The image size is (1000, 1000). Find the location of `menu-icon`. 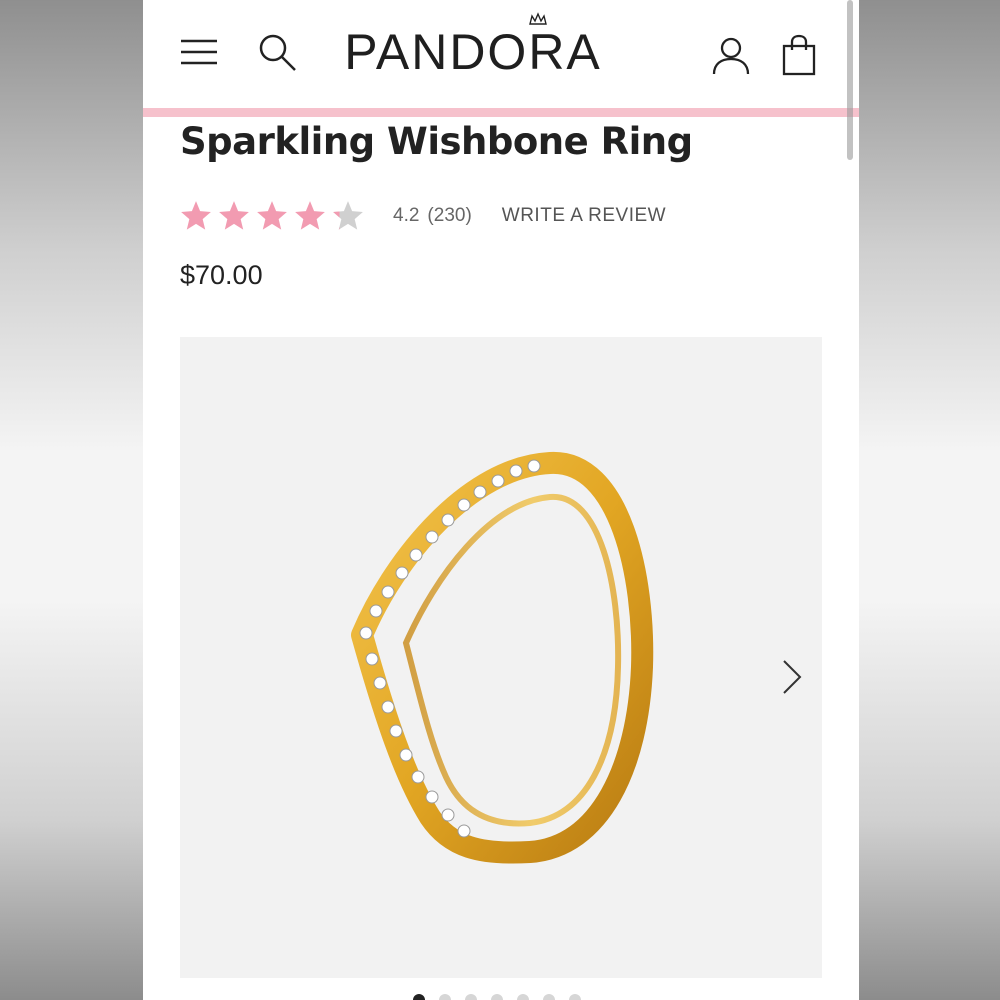

menu-icon is located at coordinates (199, 52).